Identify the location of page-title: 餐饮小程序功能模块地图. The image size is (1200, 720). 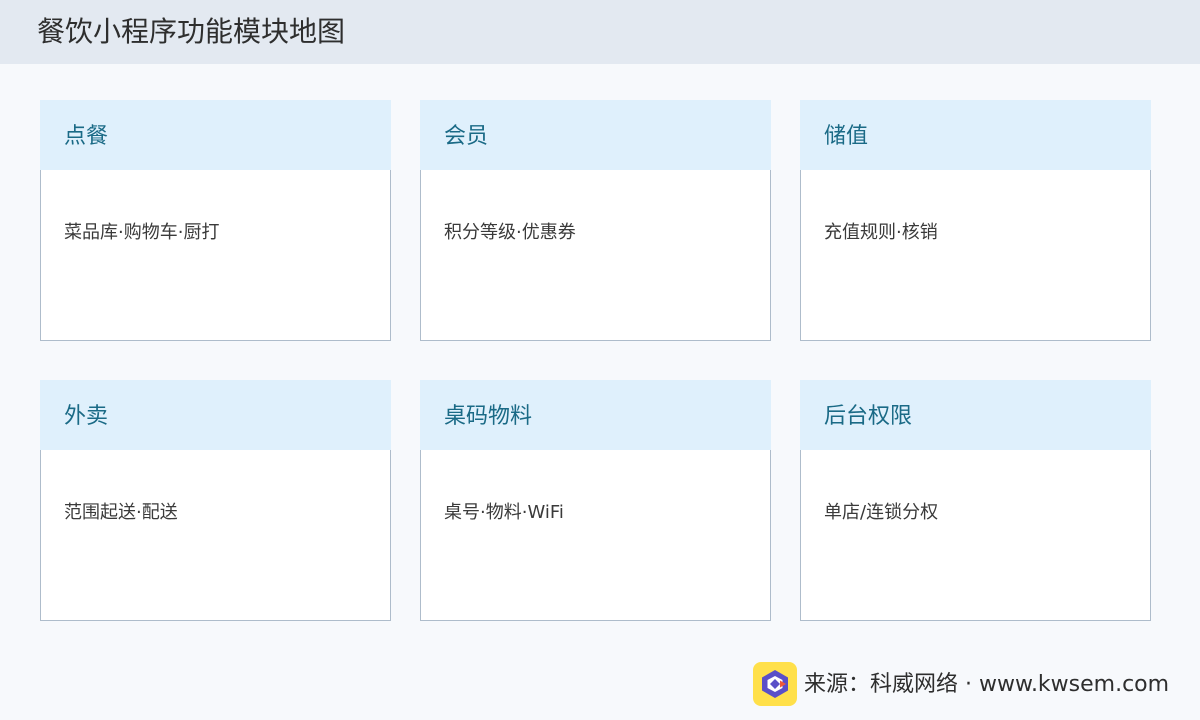
(191, 31).